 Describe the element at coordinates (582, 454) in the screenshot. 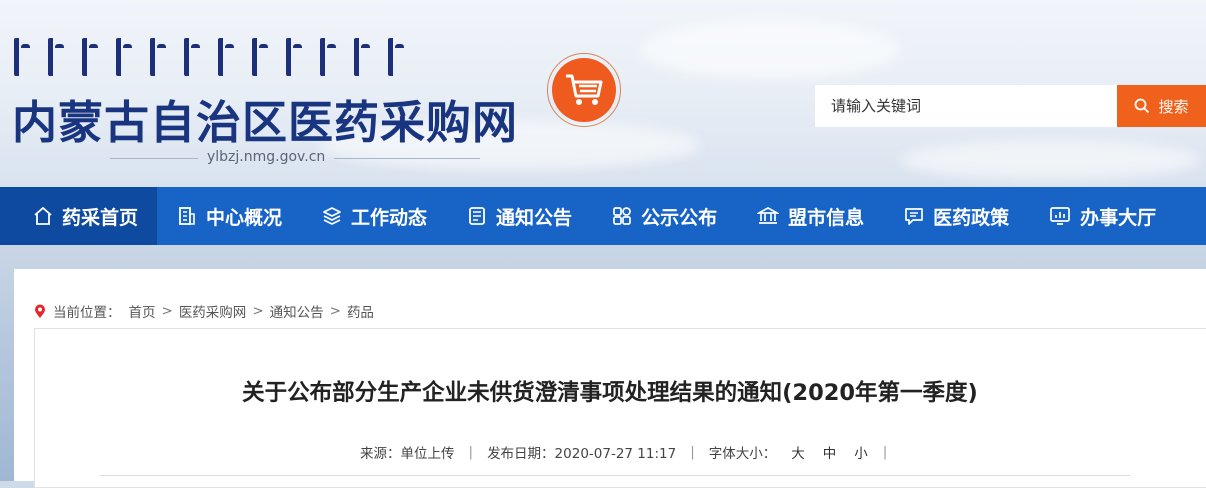

I see `article-date: 发布日期：2020-07-27 11:17` at that location.